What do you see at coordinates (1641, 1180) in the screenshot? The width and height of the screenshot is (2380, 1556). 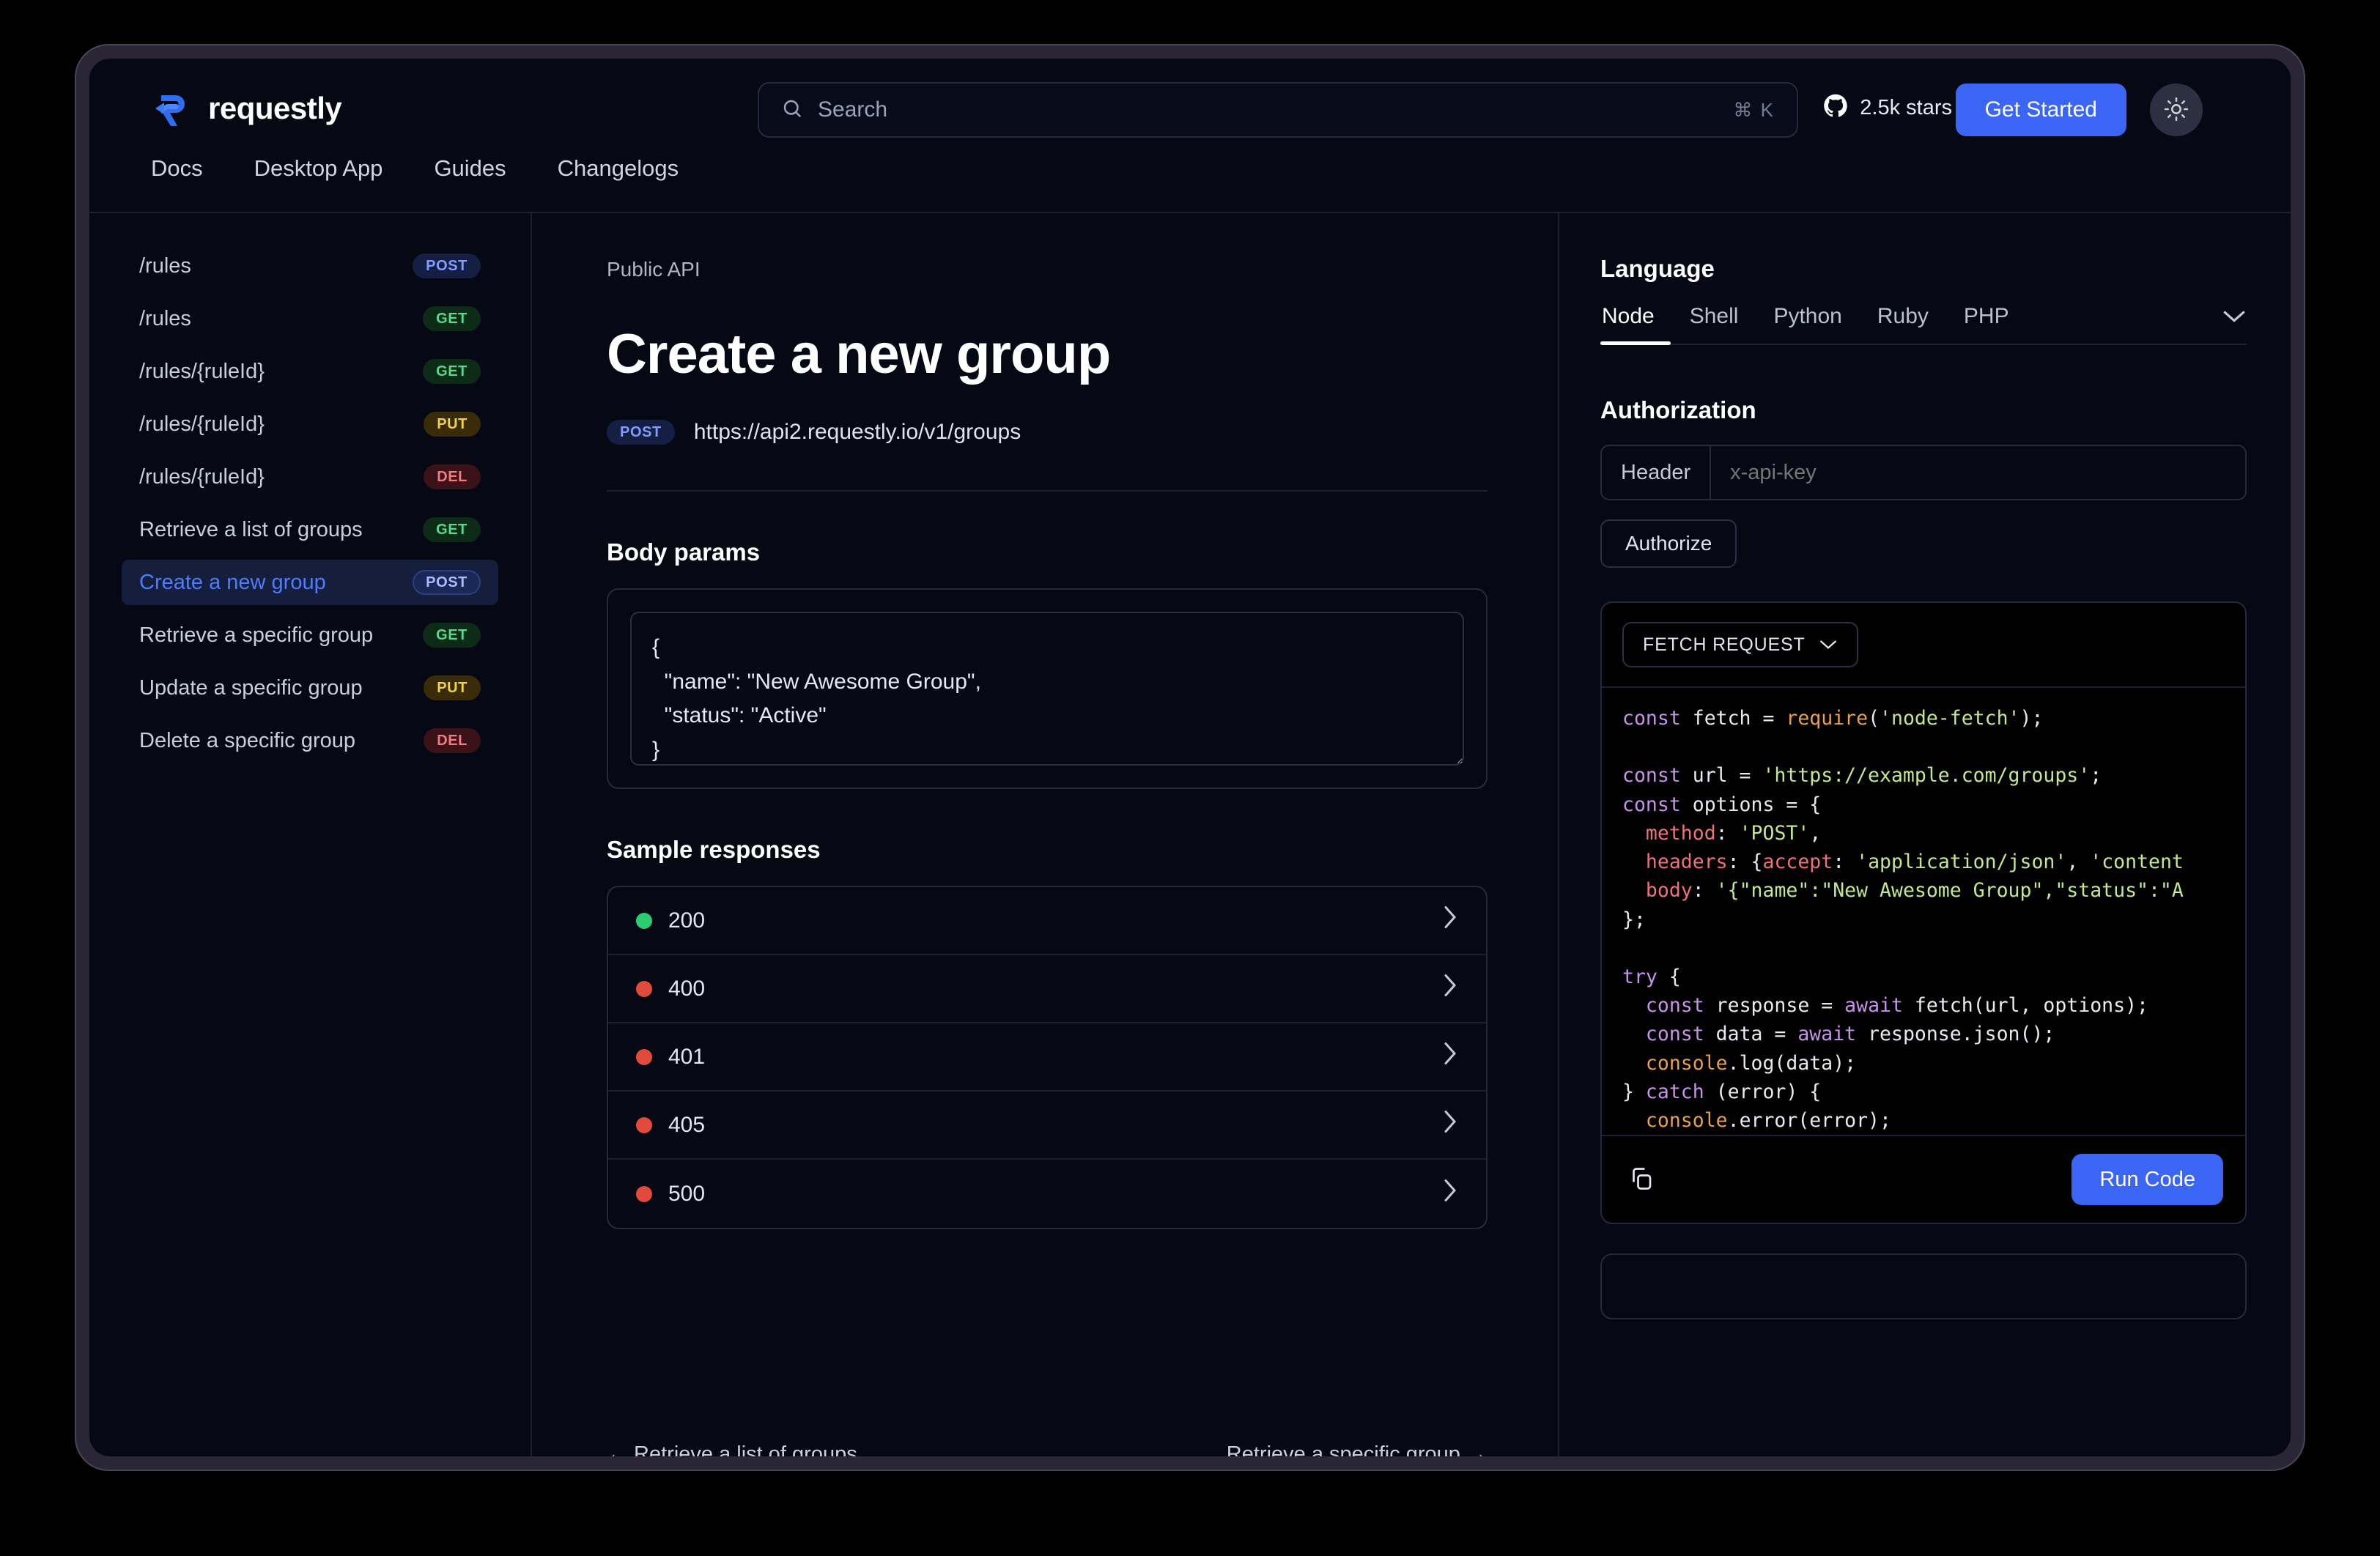 I see `copy-button` at bounding box center [1641, 1180].